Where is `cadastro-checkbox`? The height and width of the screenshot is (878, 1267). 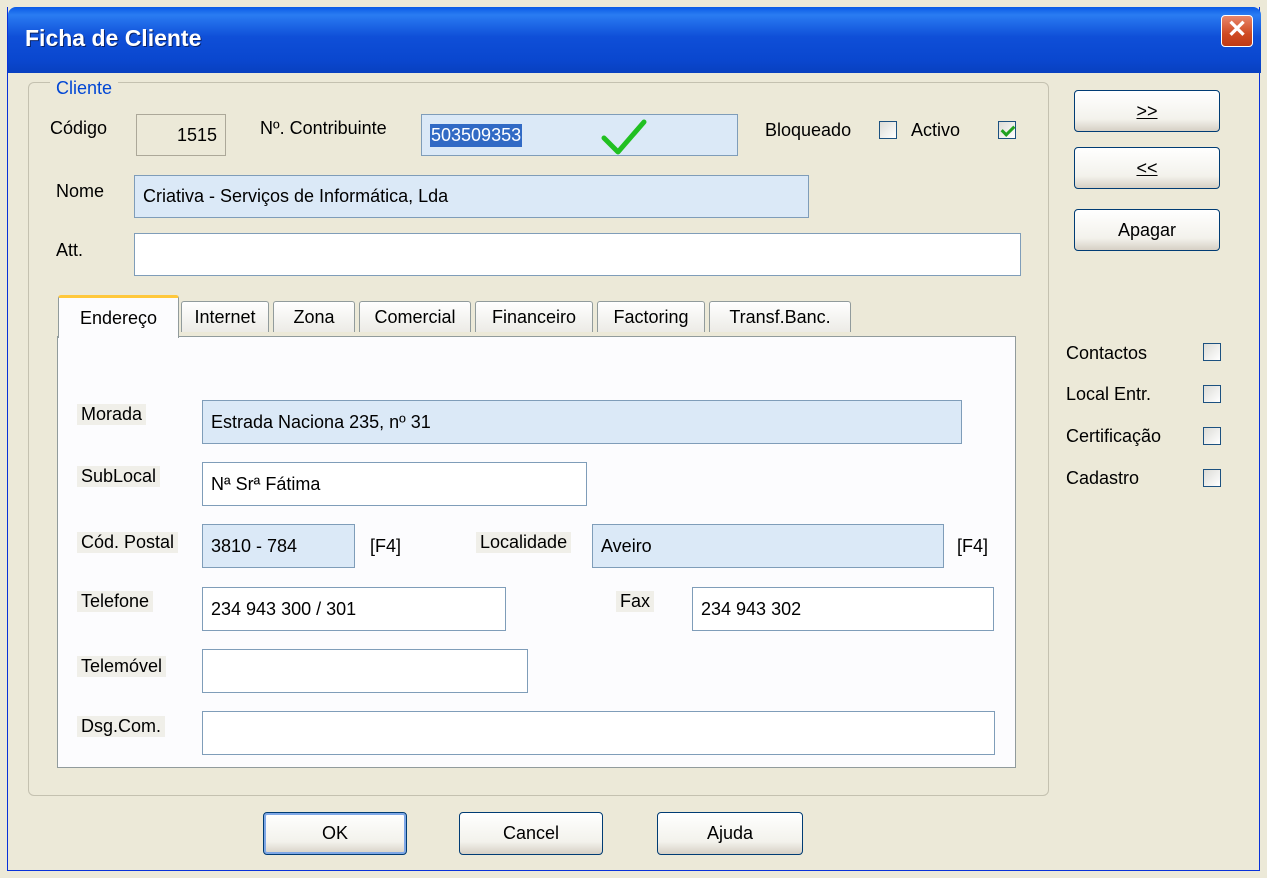 cadastro-checkbox is located at coordinates (1212, 478).